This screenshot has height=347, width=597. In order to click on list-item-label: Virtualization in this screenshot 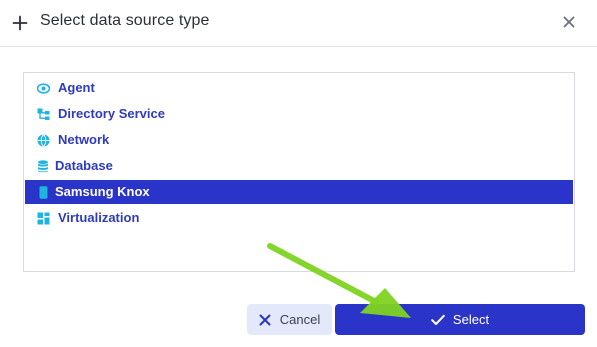, I will do `click(99, 217)`.